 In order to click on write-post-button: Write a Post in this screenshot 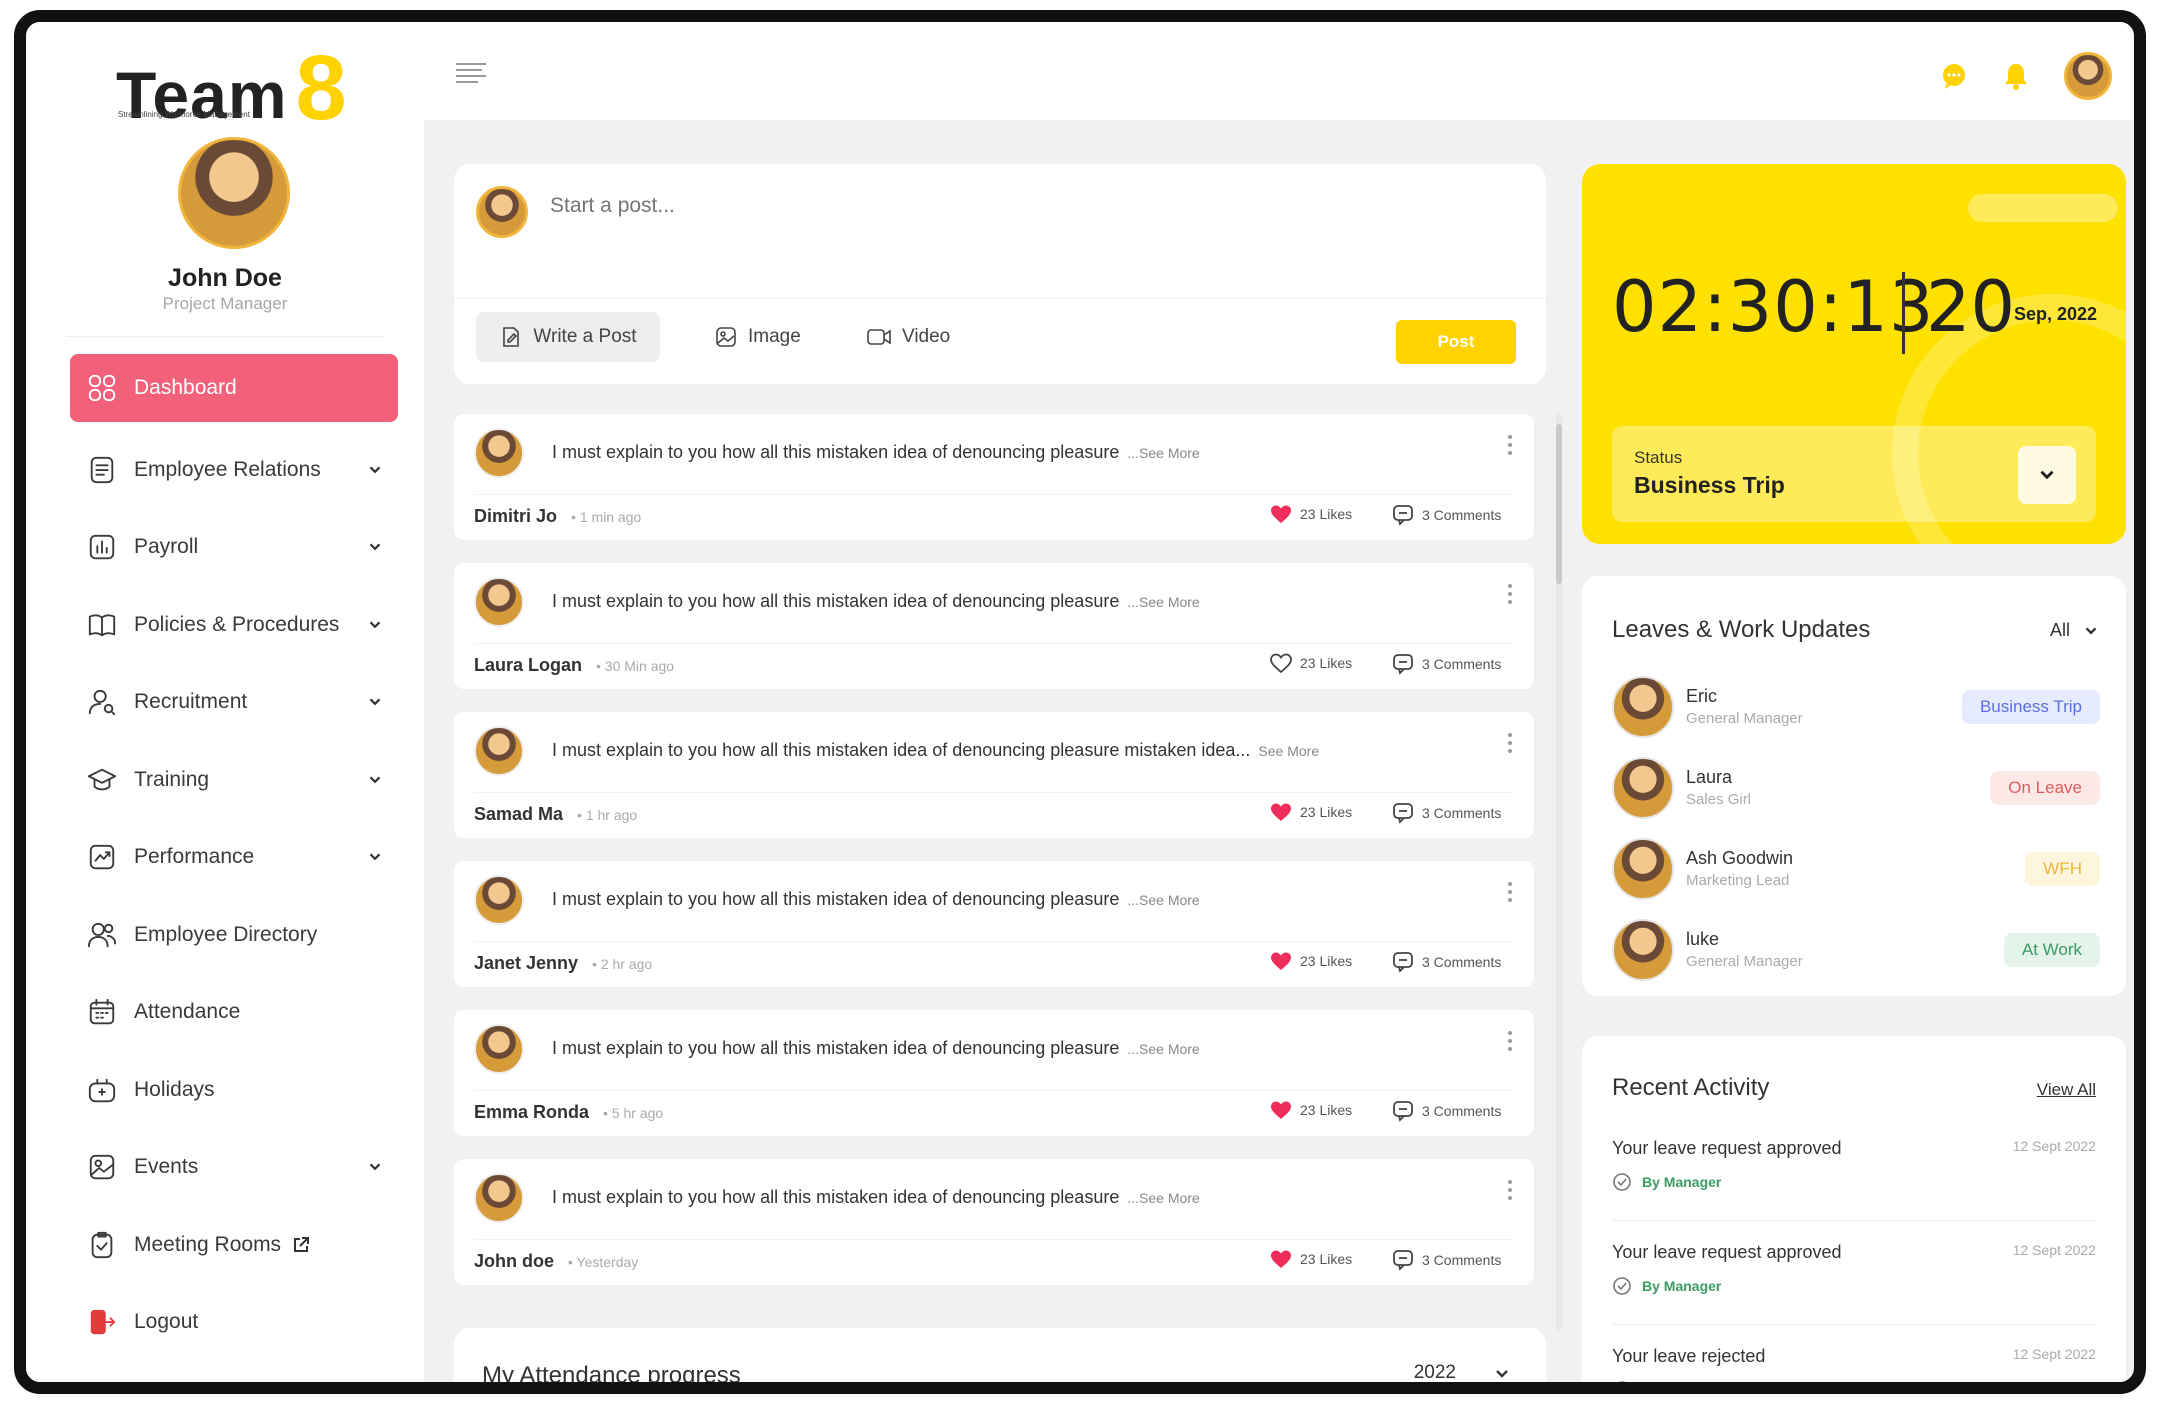, I will do `click(568, 337)`.